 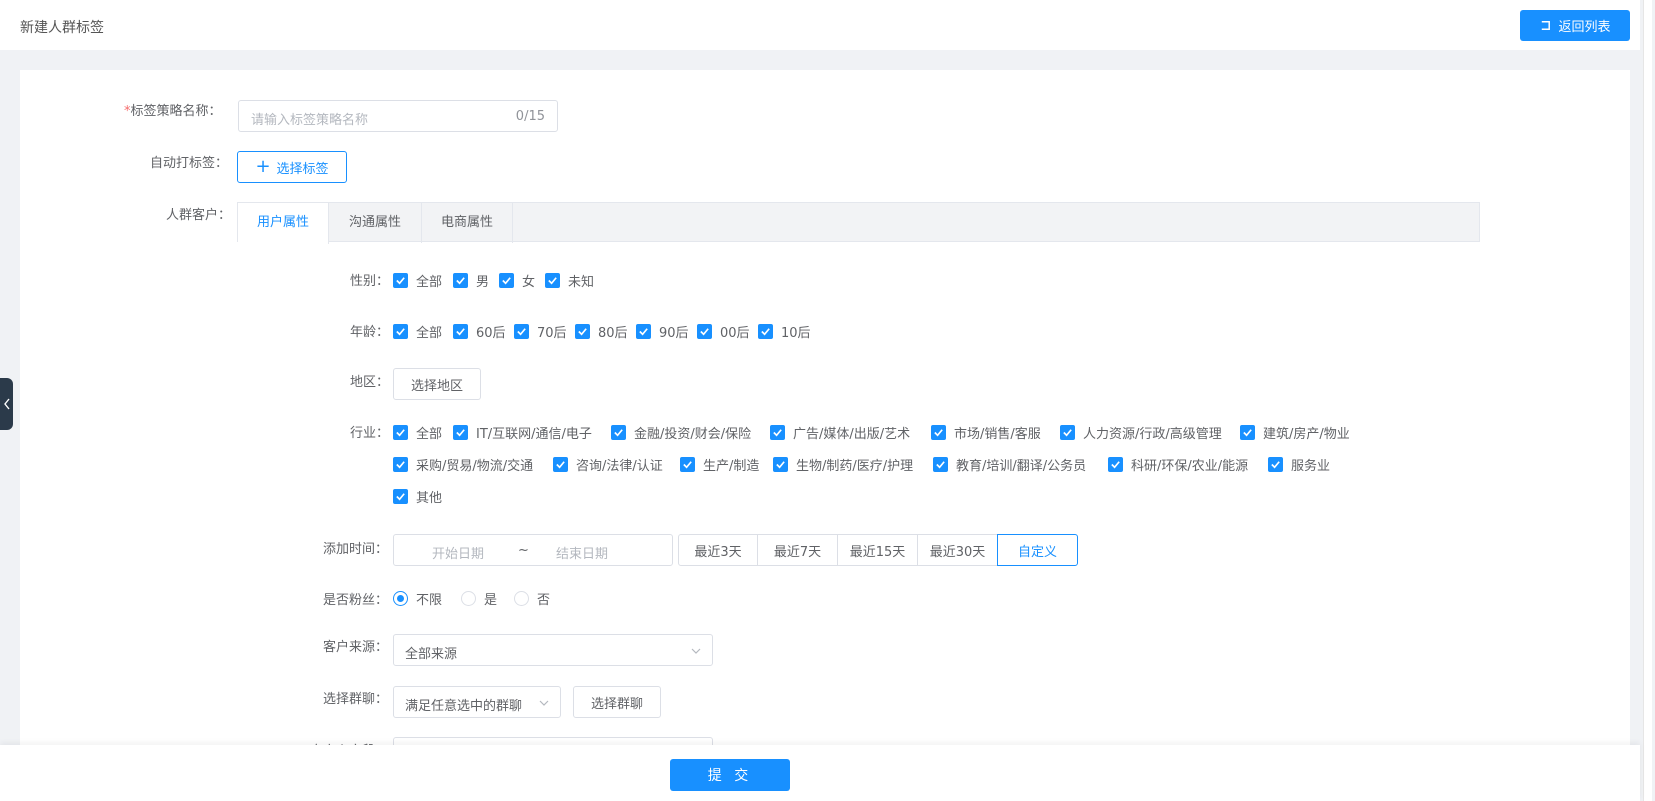 What do you see at coordinates (283, 223) in the screenshot?
I see `tab-user-attributes: 用户属性` at bounding box center [283, 223].